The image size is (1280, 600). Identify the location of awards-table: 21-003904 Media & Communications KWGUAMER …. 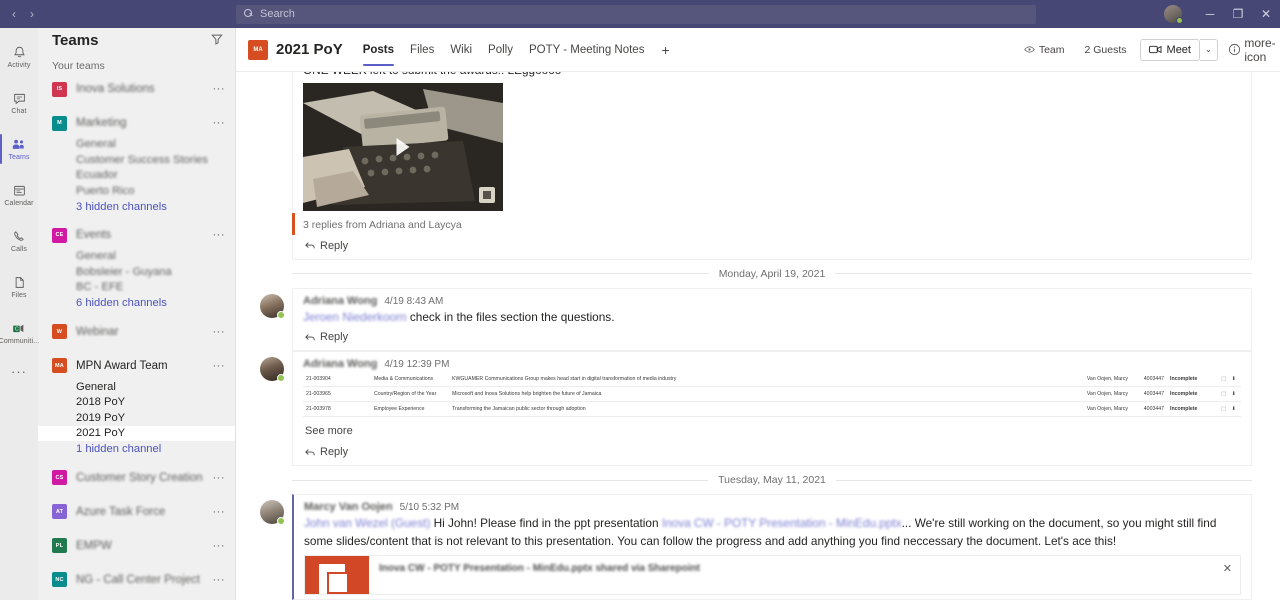
(772, 395).